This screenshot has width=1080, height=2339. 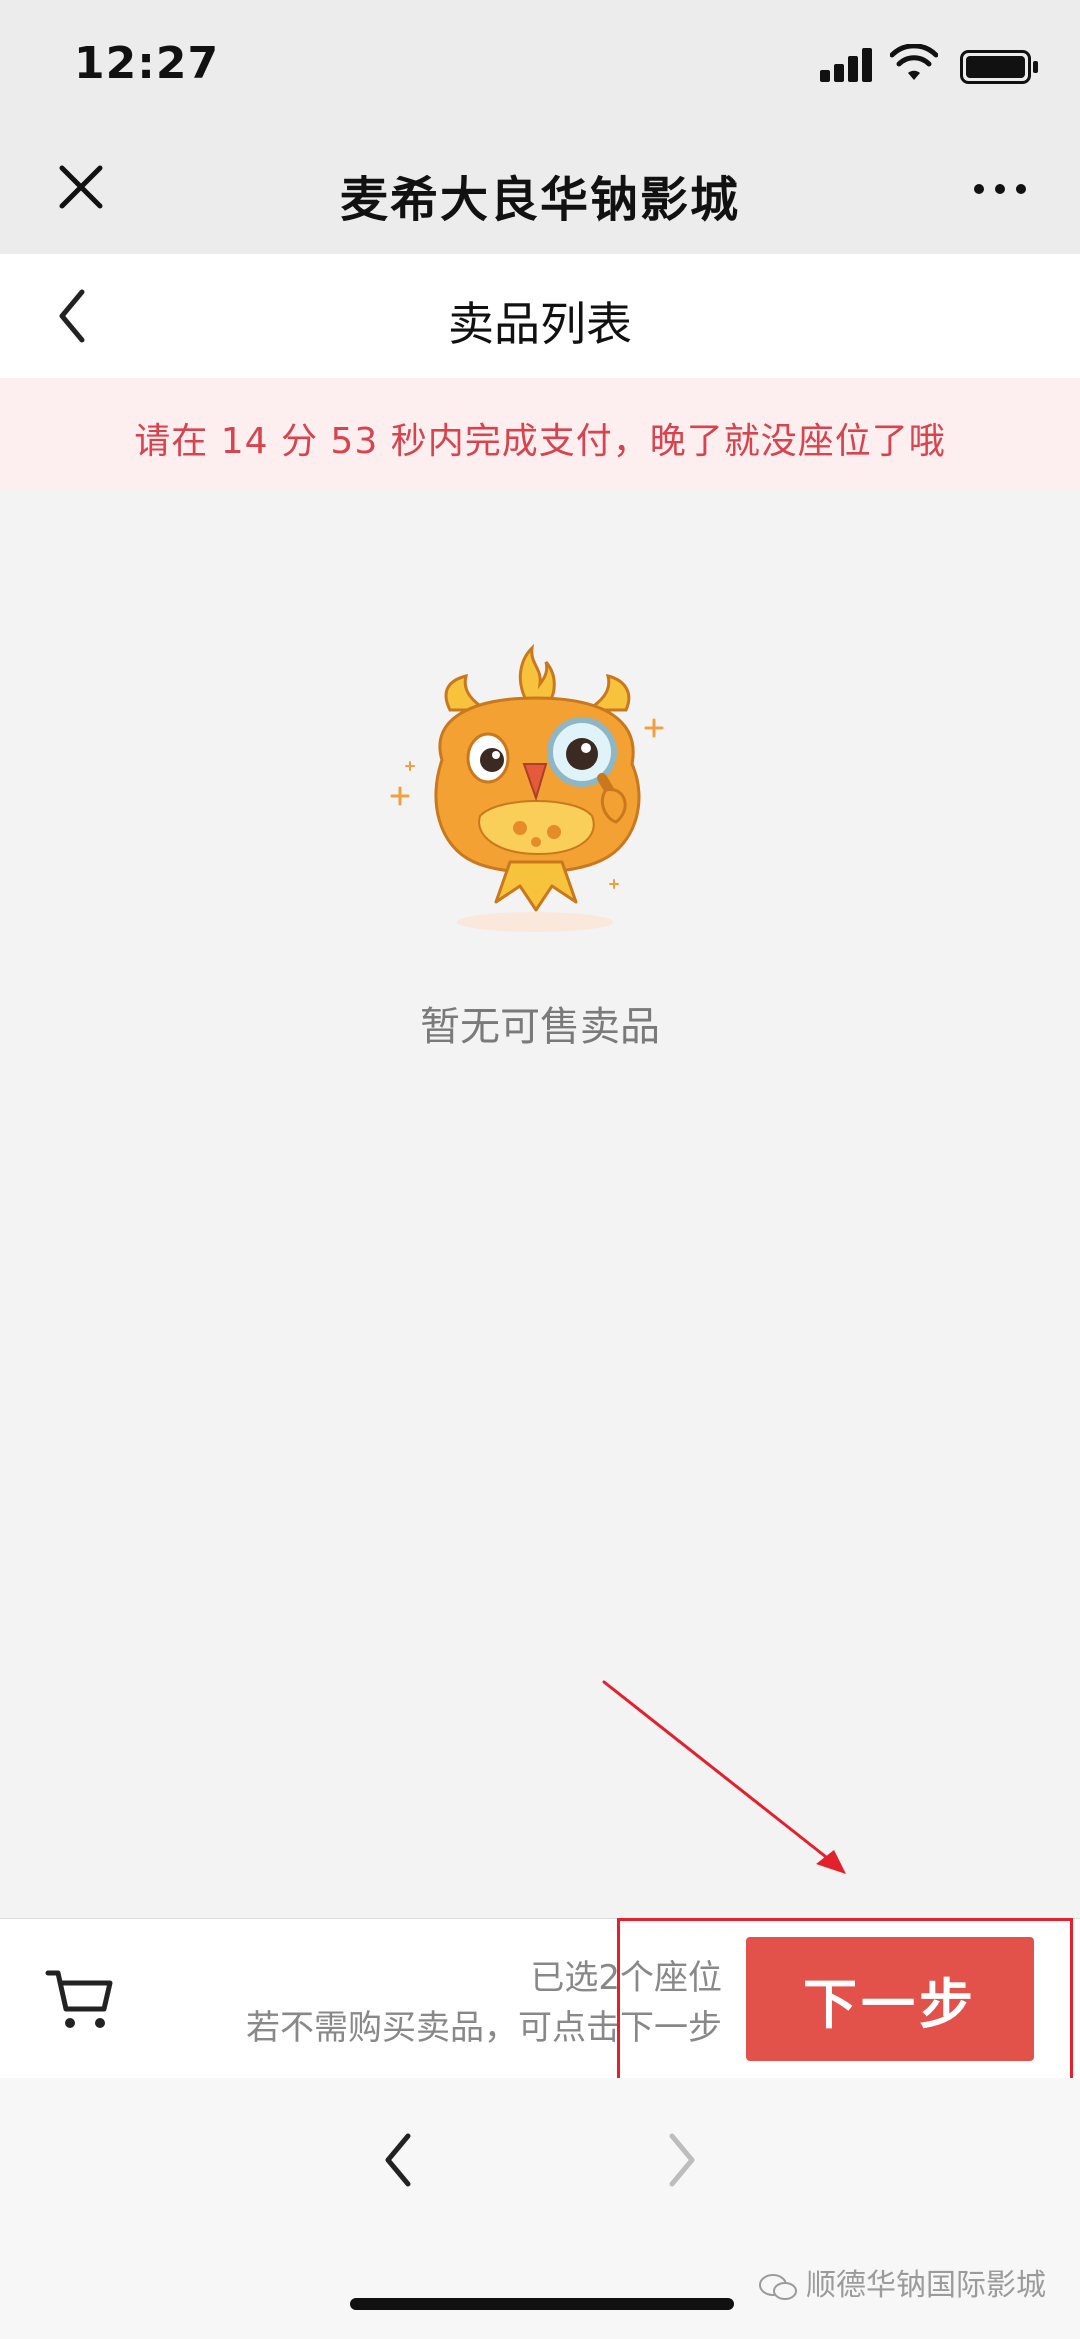 What do you see at coordinates (724, 1777) in the screenshot?
I see `annotation-arrow` at bounding box center [724, 1777].